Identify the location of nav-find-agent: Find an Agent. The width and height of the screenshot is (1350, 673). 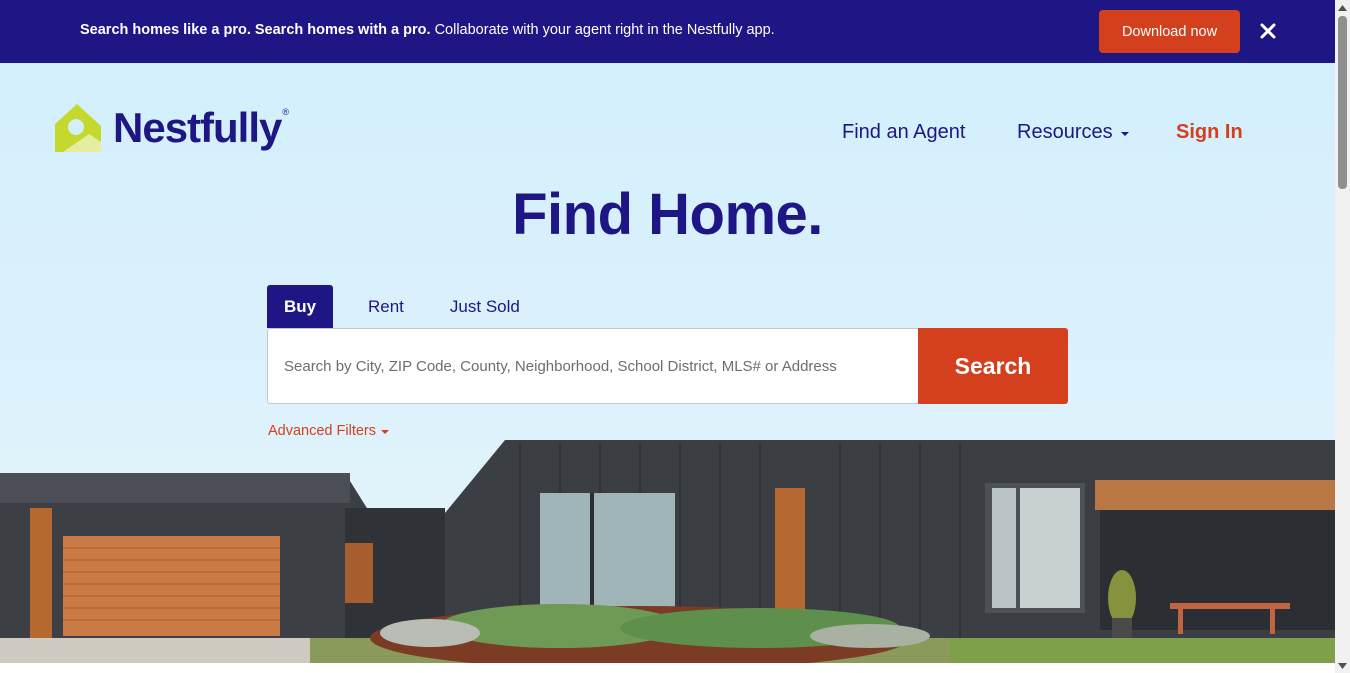
(903, 132).